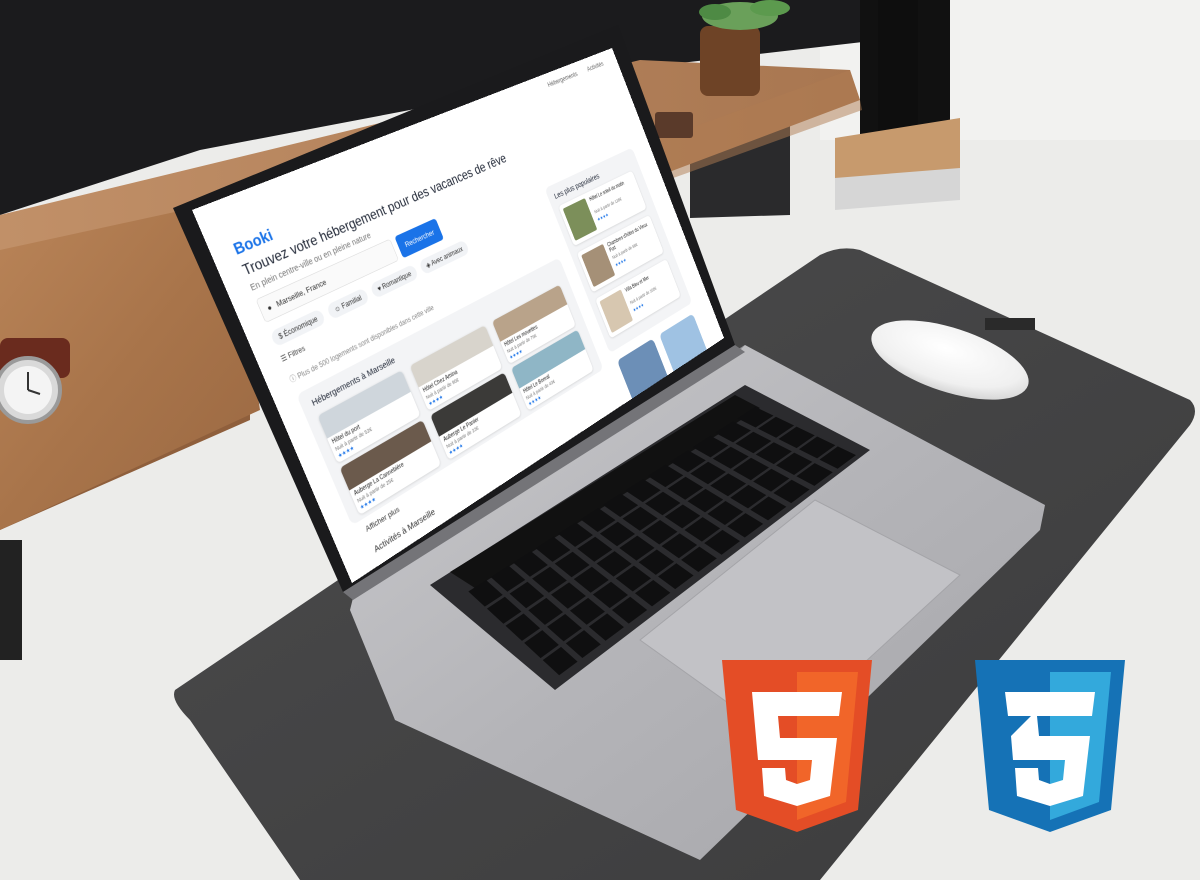  Describe the element at coordinates (301, 292) in the screenshot. I see `search-value: Marseille, France` at that location.